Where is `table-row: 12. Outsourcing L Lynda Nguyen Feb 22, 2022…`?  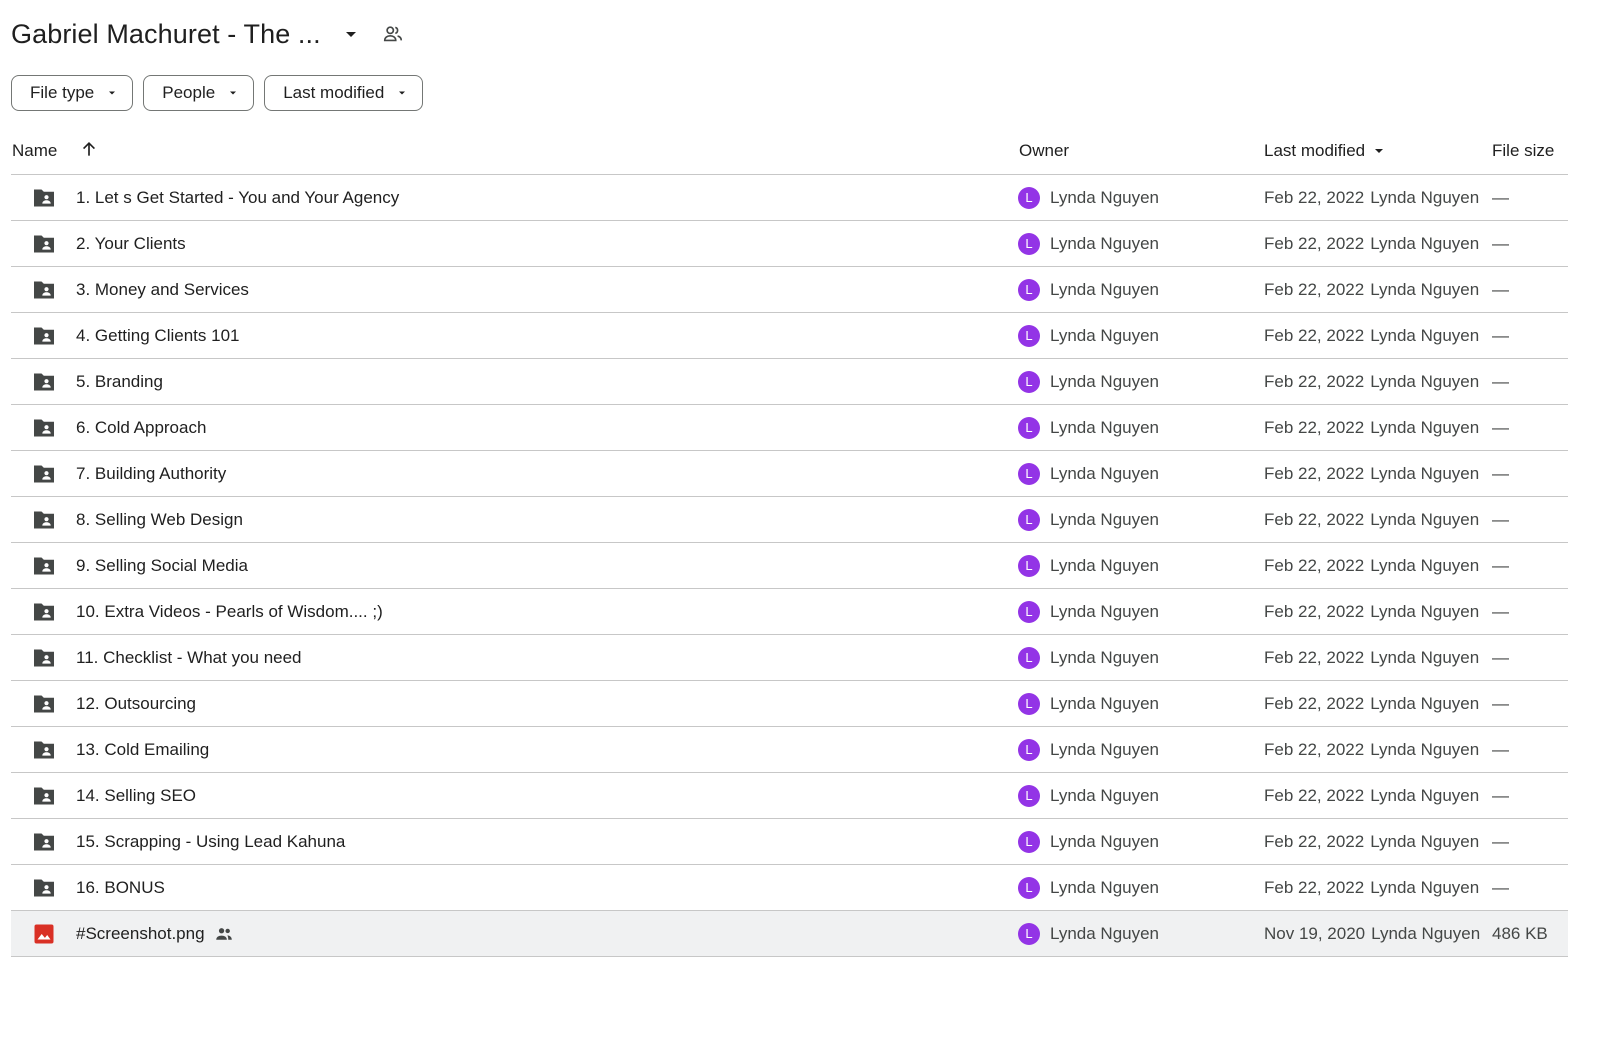 table-row: 12. Outsourcing L Lynda Nguyen Feb 22, 2022… is located at coordinates (789, 704).